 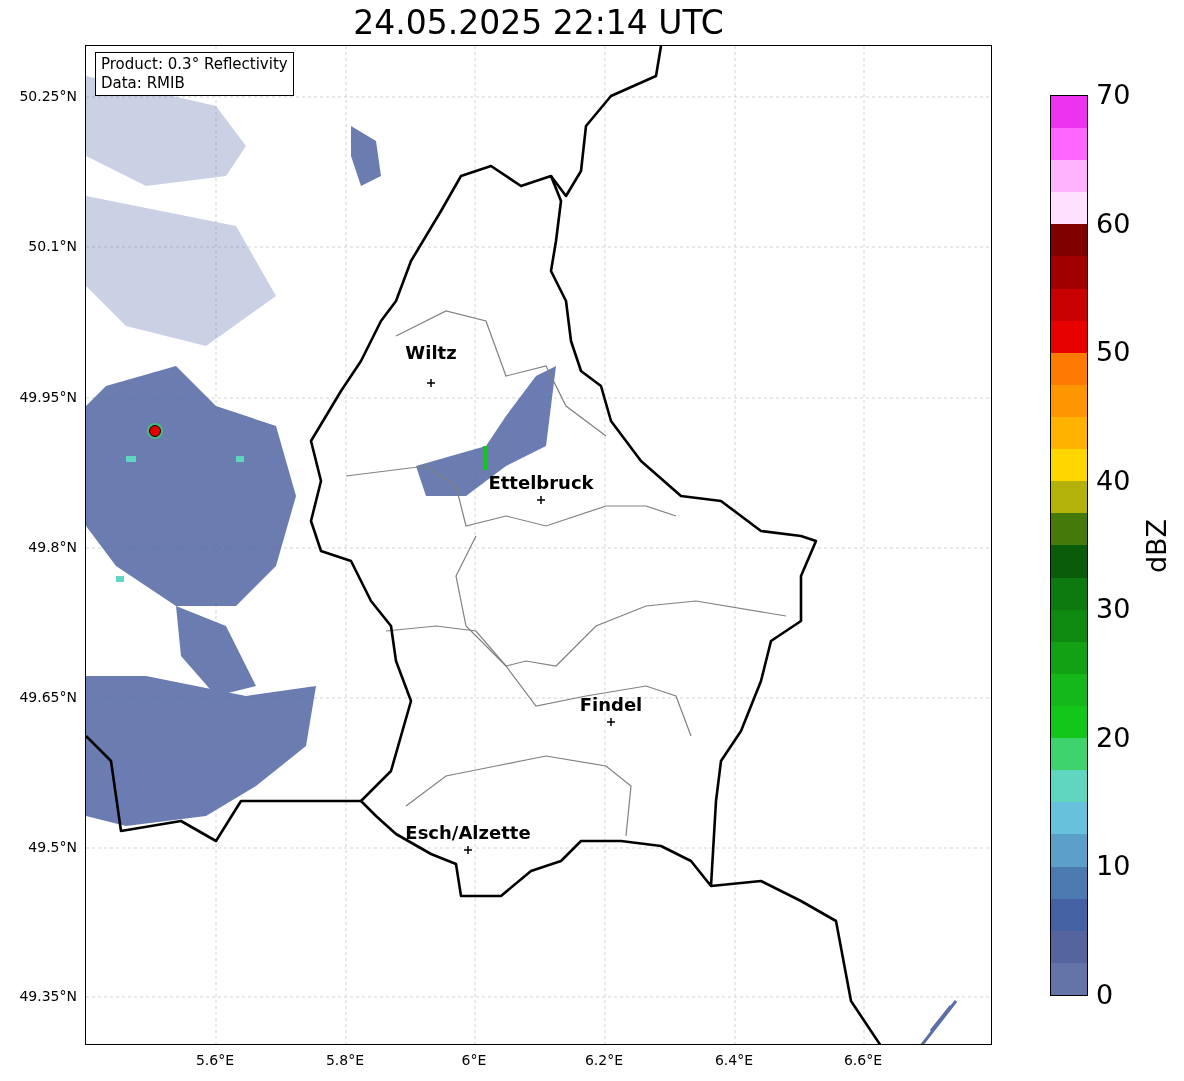 I want to click on city-label: Esch/Alzette, so click(x=468, y=833).